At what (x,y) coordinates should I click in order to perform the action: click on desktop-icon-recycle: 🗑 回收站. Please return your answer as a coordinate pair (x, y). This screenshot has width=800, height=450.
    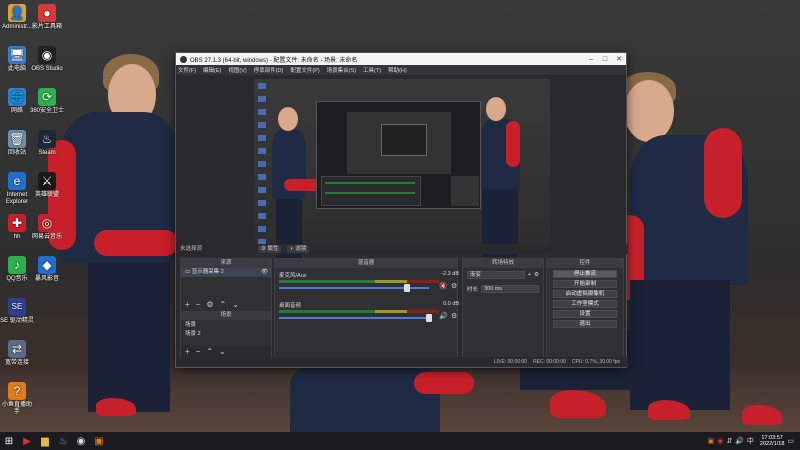
    Looking at the image, I should click on (17, 143).